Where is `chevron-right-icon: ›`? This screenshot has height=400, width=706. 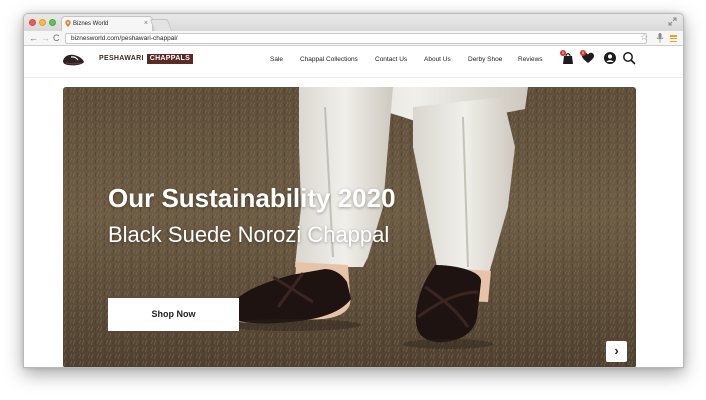
chevron-right-icon: › is located at coordinates (616, 351).